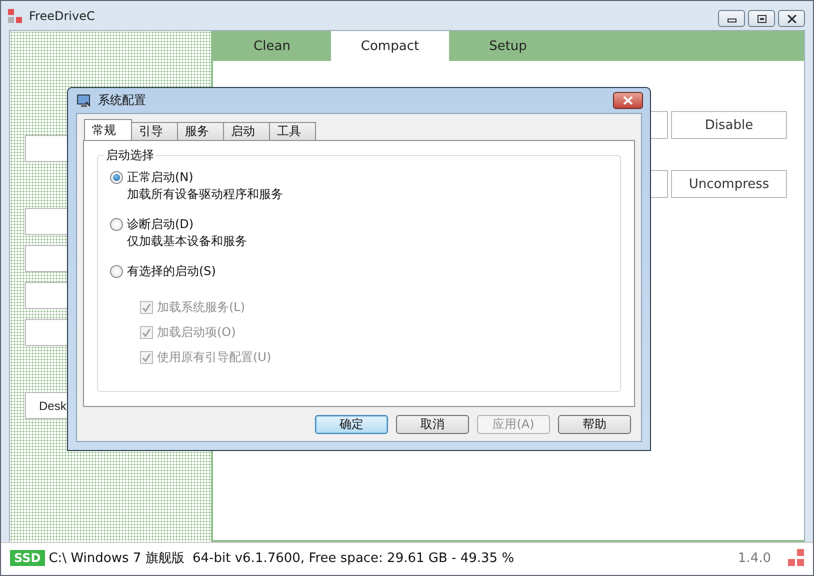 Image resolution: width=814 pixels, height=576 pixels. Describe the element at coordinates (246, 131) in the screenshot. I see `tab: 启动` at that location.